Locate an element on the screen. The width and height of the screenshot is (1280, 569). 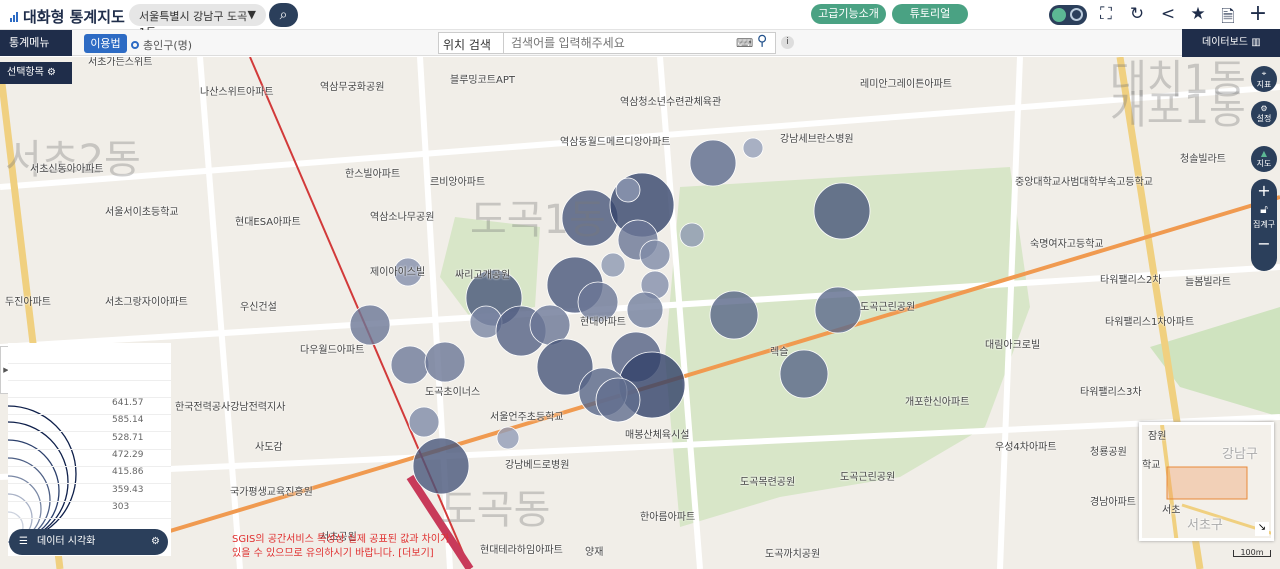
region-selector: 서울특별시 강남구 도곡1동▼ is located at coordinates (197, 21).